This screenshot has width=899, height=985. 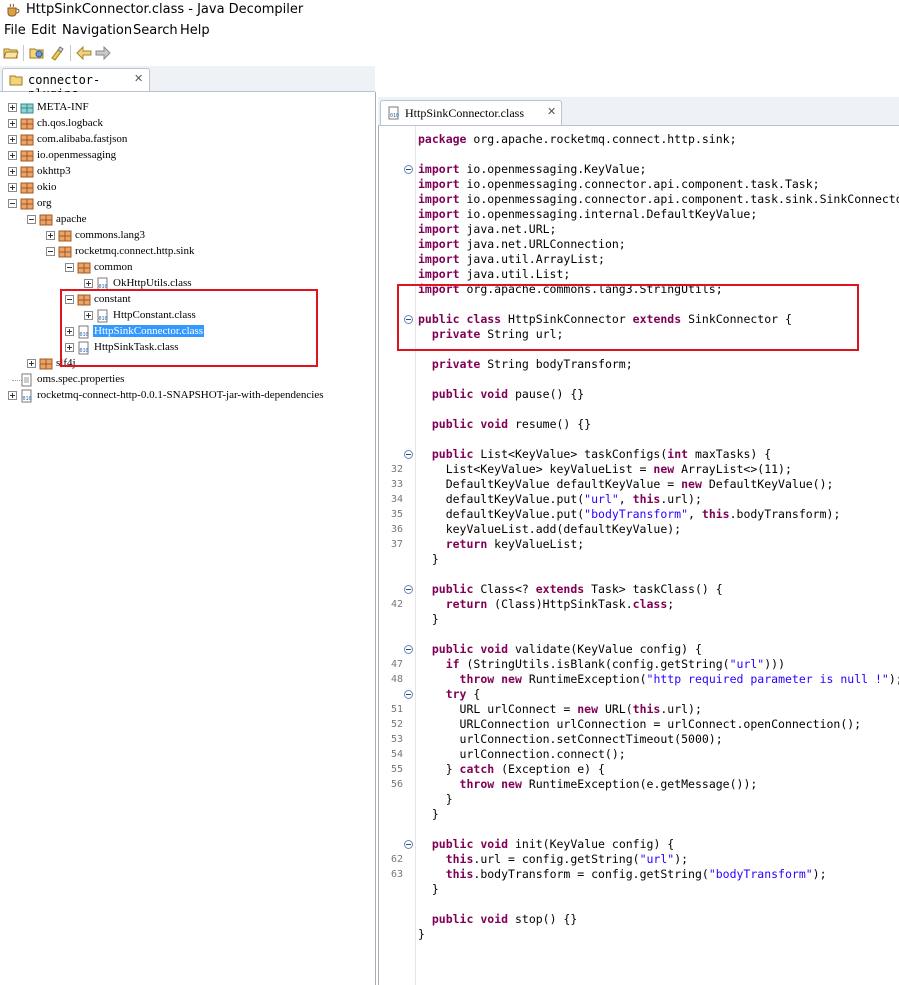 I want to click on code-line: public void stop() {}, so click(x=504, y=919).